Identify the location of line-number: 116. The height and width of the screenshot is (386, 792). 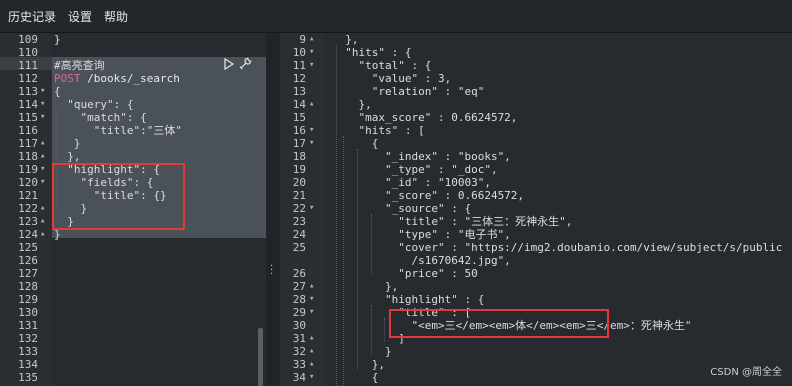
(28, 130).